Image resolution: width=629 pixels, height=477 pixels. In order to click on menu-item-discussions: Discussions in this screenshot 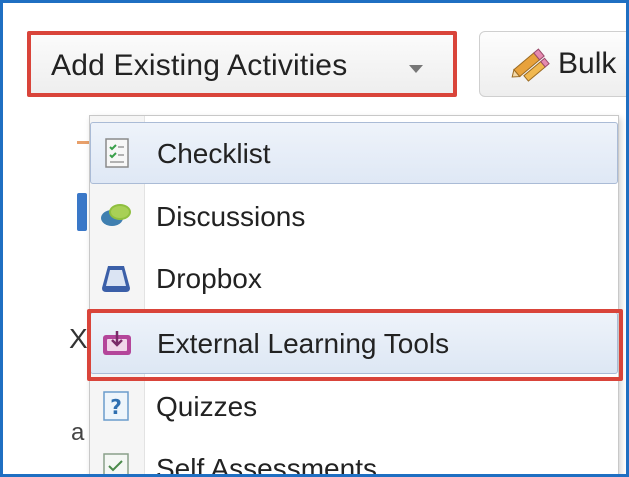, I will do `click(354, 217)`.